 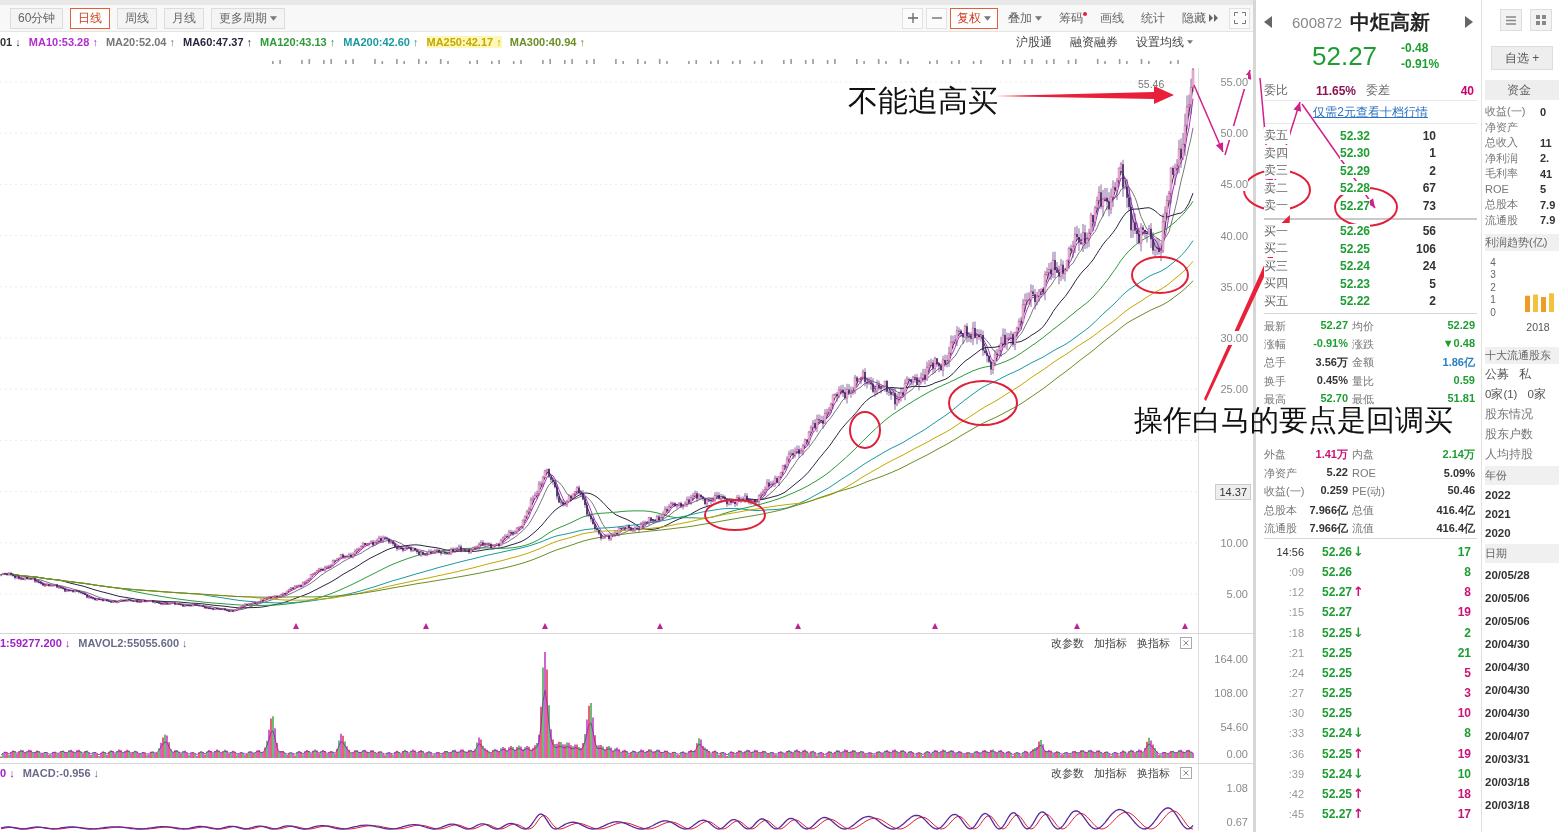 I want to click on ma-legend-label: MA10:53.28 ↑, so click(x=63, y=42).